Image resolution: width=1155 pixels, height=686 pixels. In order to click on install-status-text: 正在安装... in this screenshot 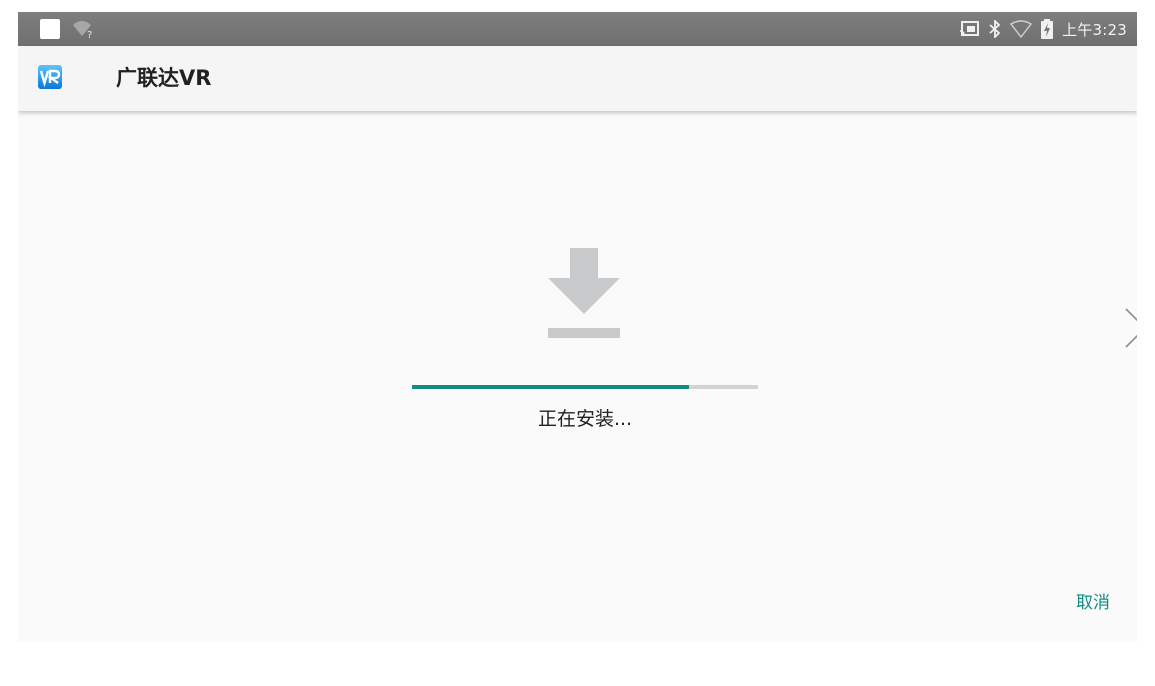, I will do `click(585, 419)`.